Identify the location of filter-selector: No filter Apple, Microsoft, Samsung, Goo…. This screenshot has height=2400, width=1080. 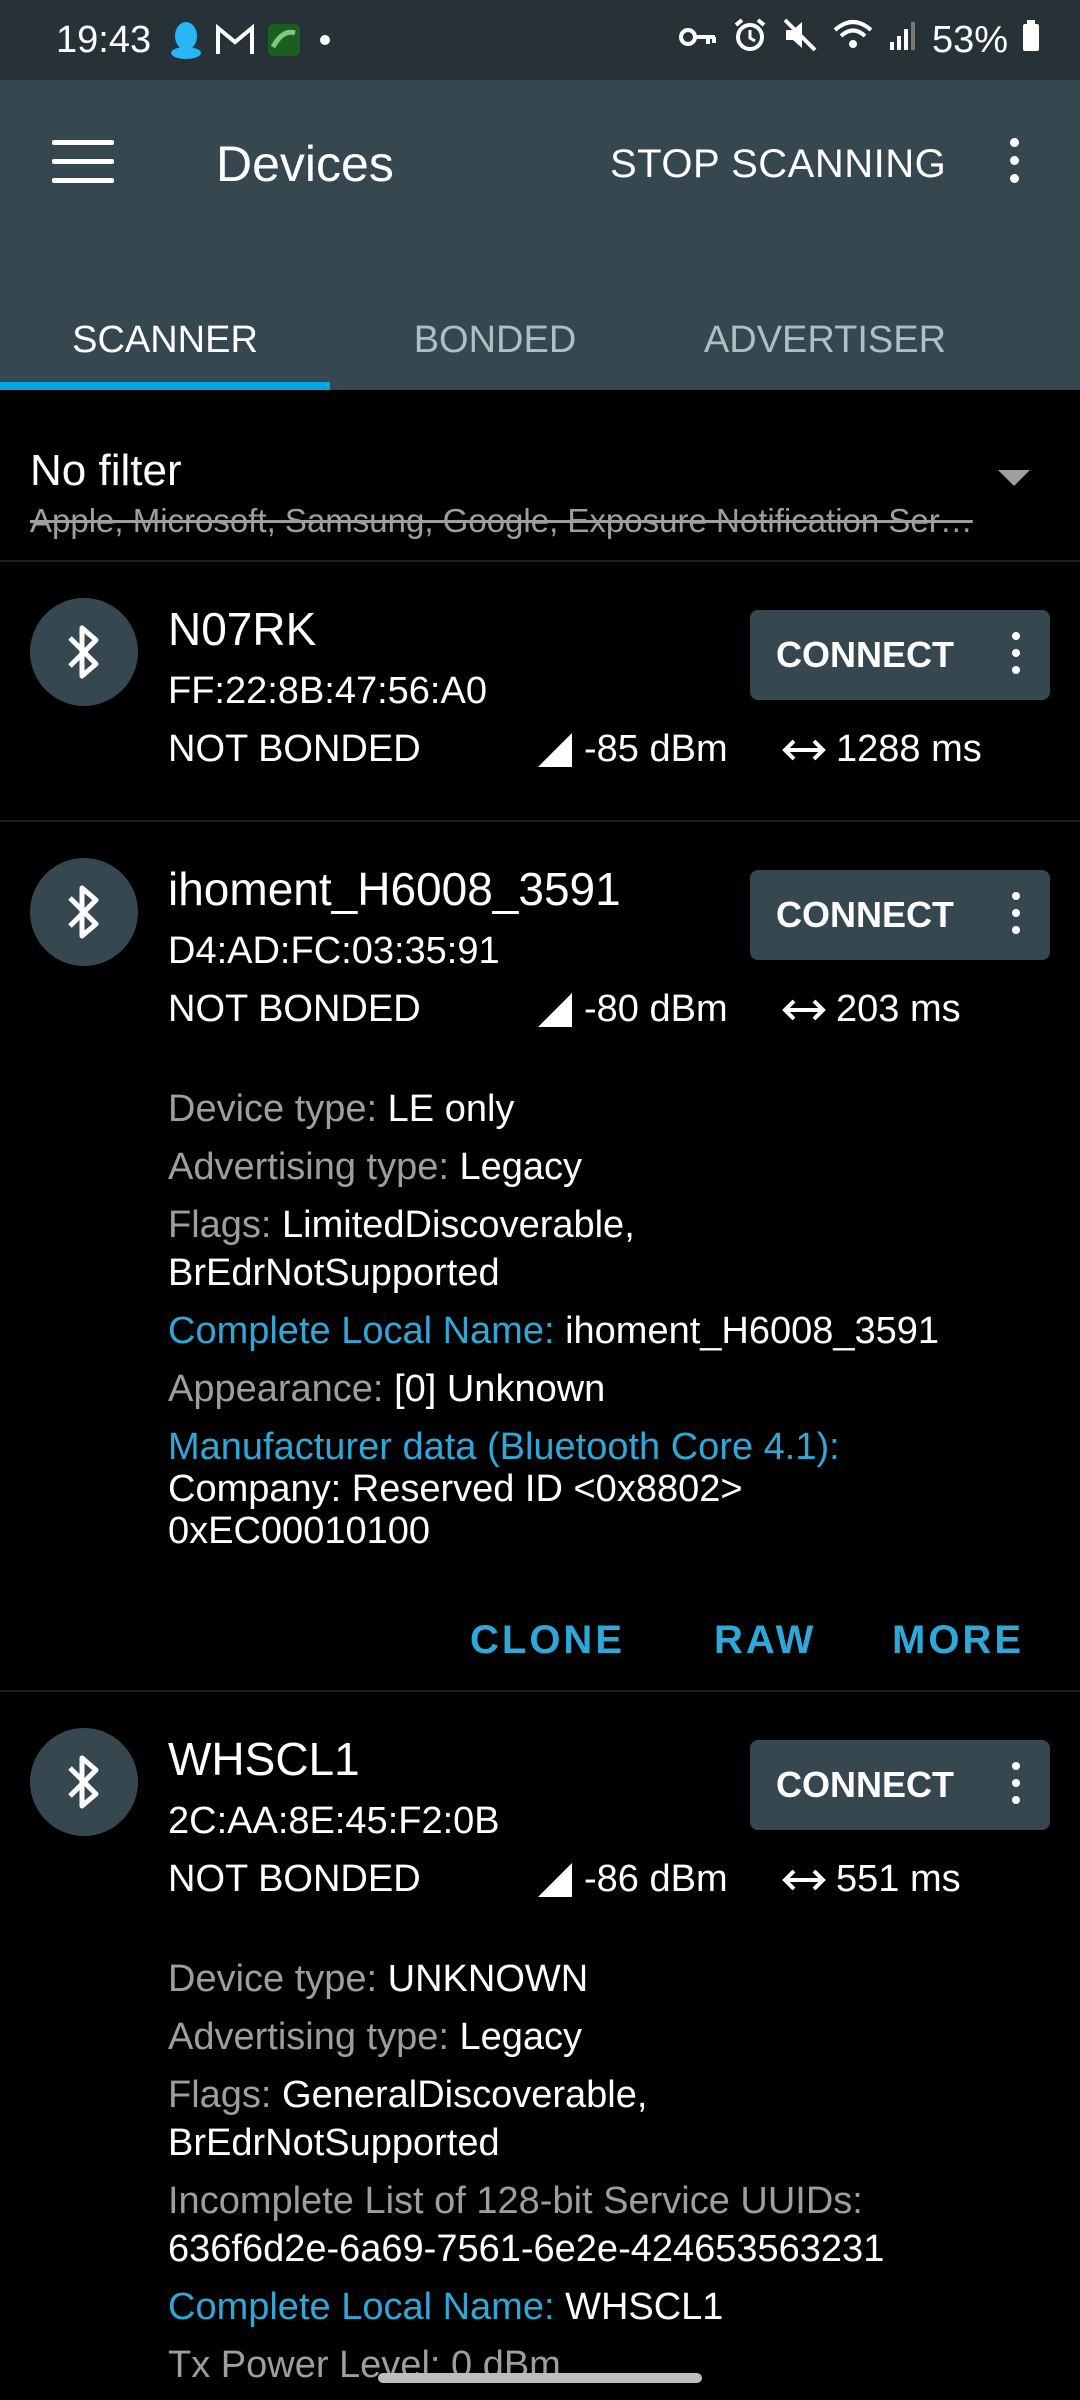
(540, 476).